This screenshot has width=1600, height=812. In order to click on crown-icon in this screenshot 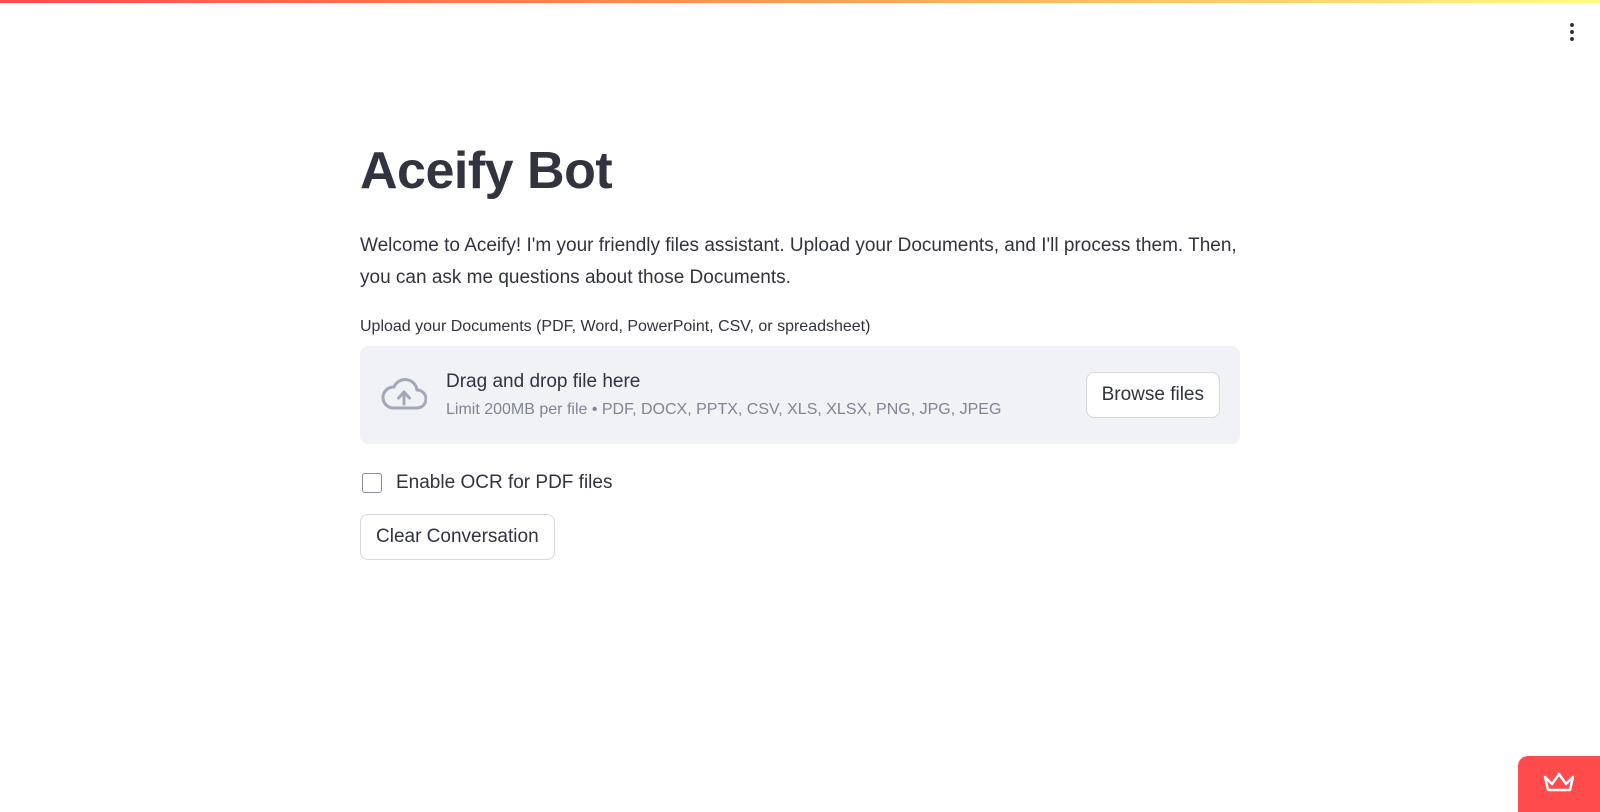, I will do `click(1559, 784)`.